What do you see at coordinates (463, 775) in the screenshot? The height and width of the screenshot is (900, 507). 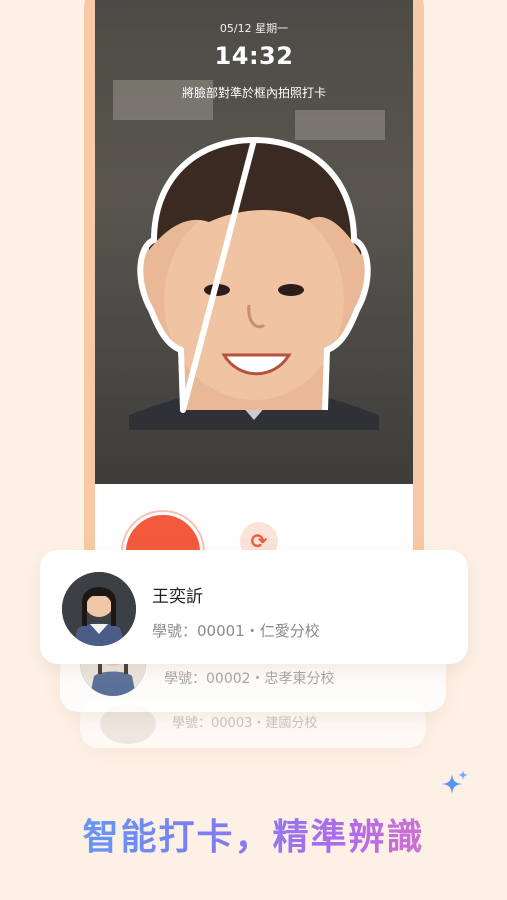 I see `sparkle-icon` at bounding box center [463, 775].